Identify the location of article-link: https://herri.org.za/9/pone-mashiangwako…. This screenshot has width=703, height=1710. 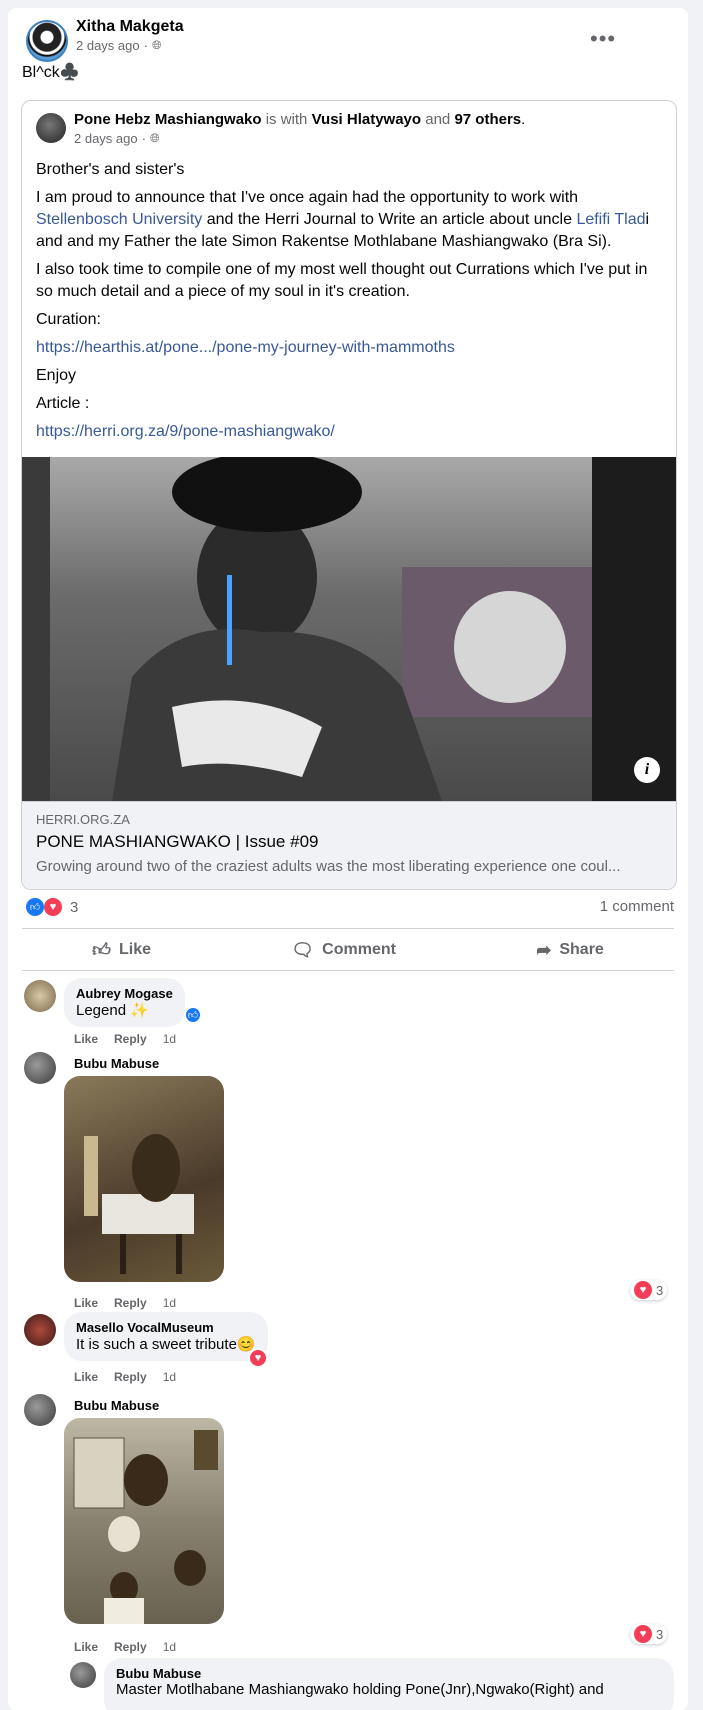
(351, 432).